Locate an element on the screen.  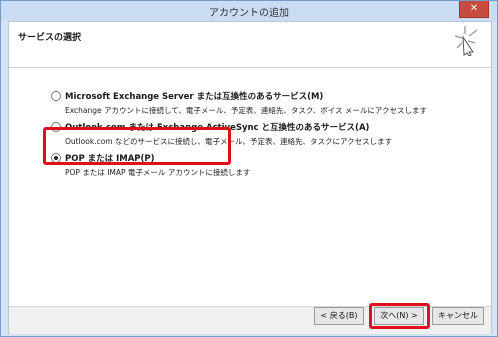
pop-imap-highlight-box is located at coordinates (137, 146).